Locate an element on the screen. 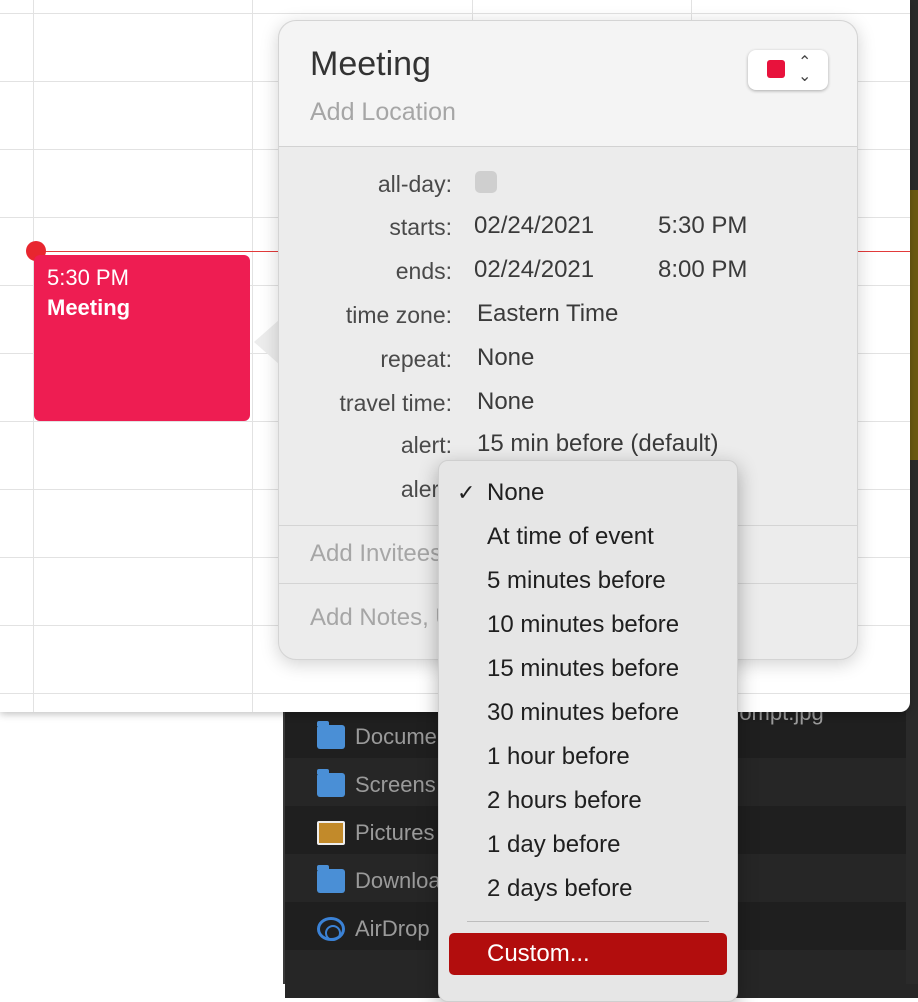  folder-documents-icon is located at coordinates (331, 735).